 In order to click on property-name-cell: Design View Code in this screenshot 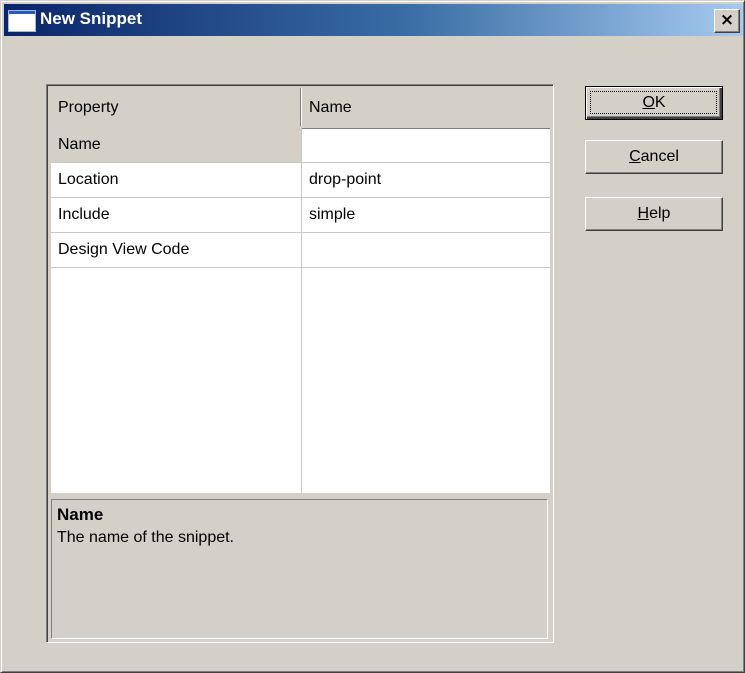, I will do `click(176, 250)`.